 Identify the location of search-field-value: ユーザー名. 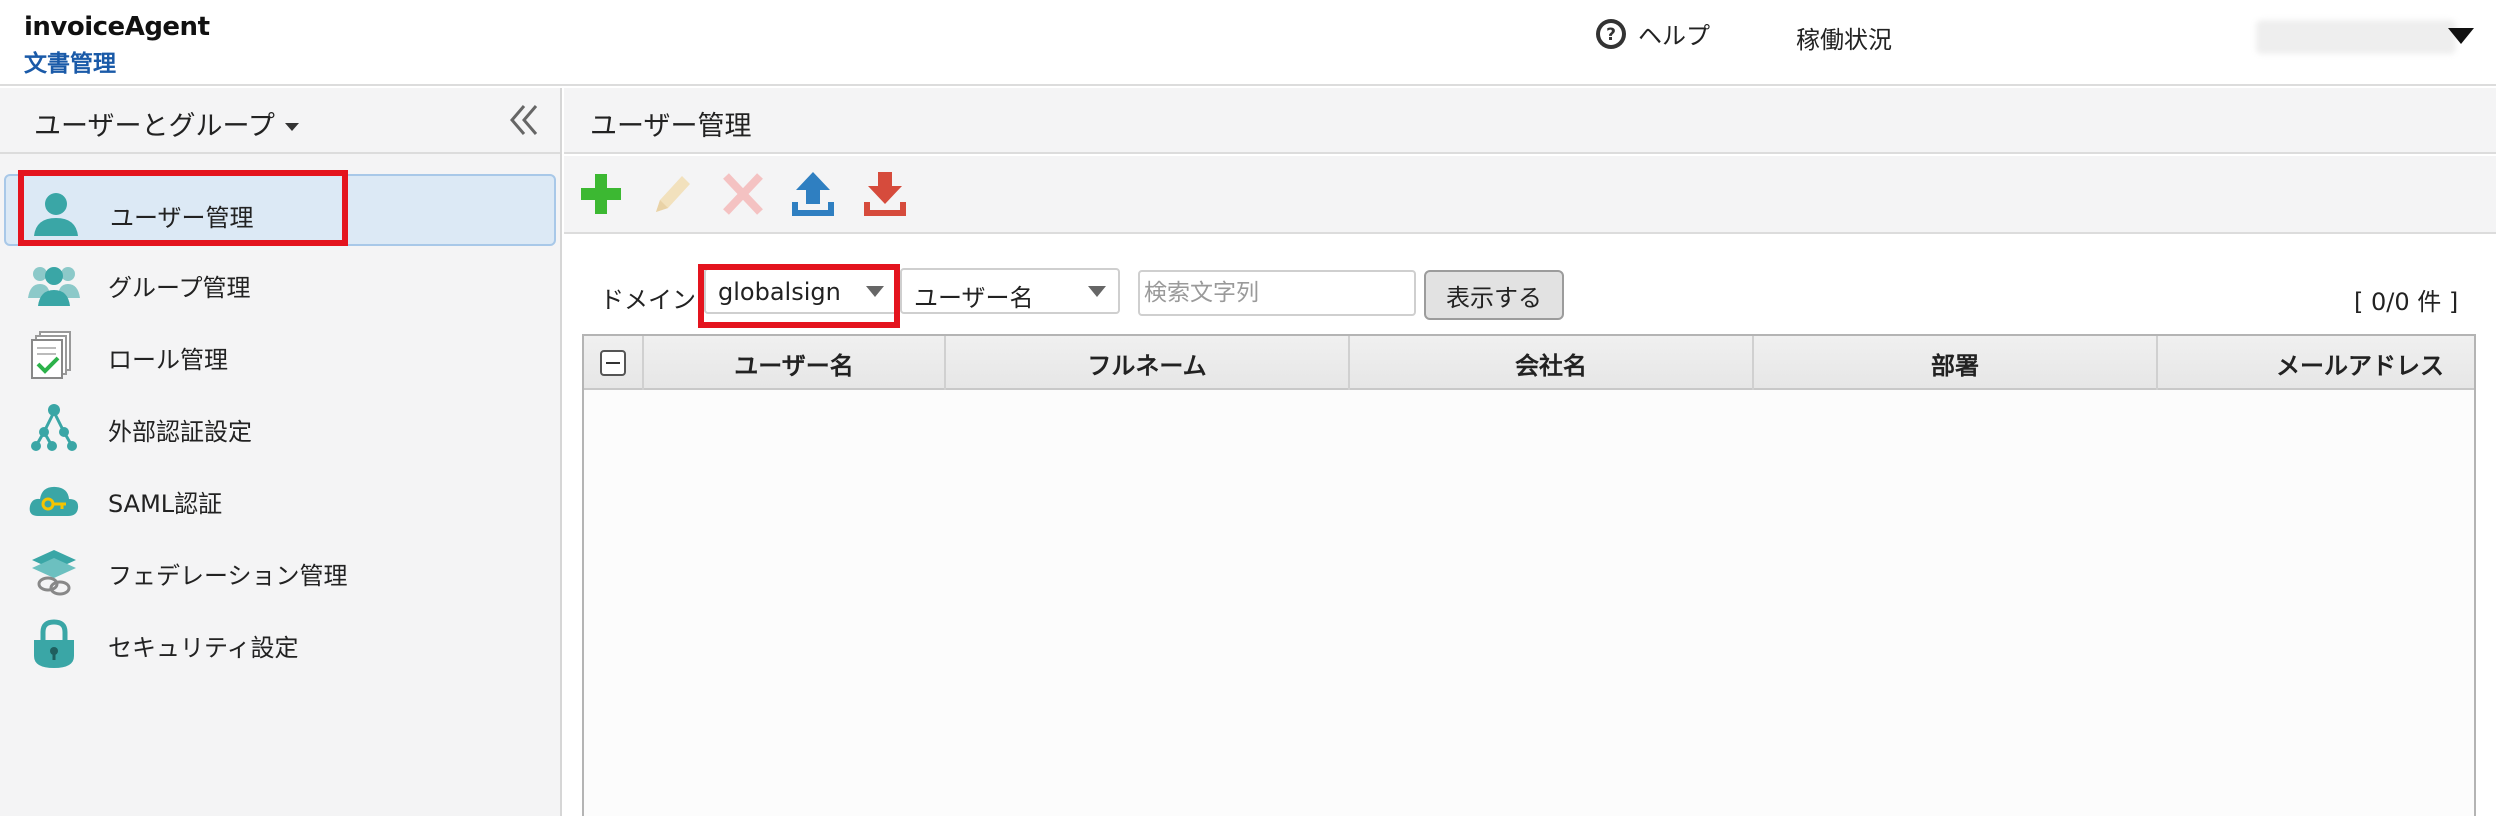
(974, 298).